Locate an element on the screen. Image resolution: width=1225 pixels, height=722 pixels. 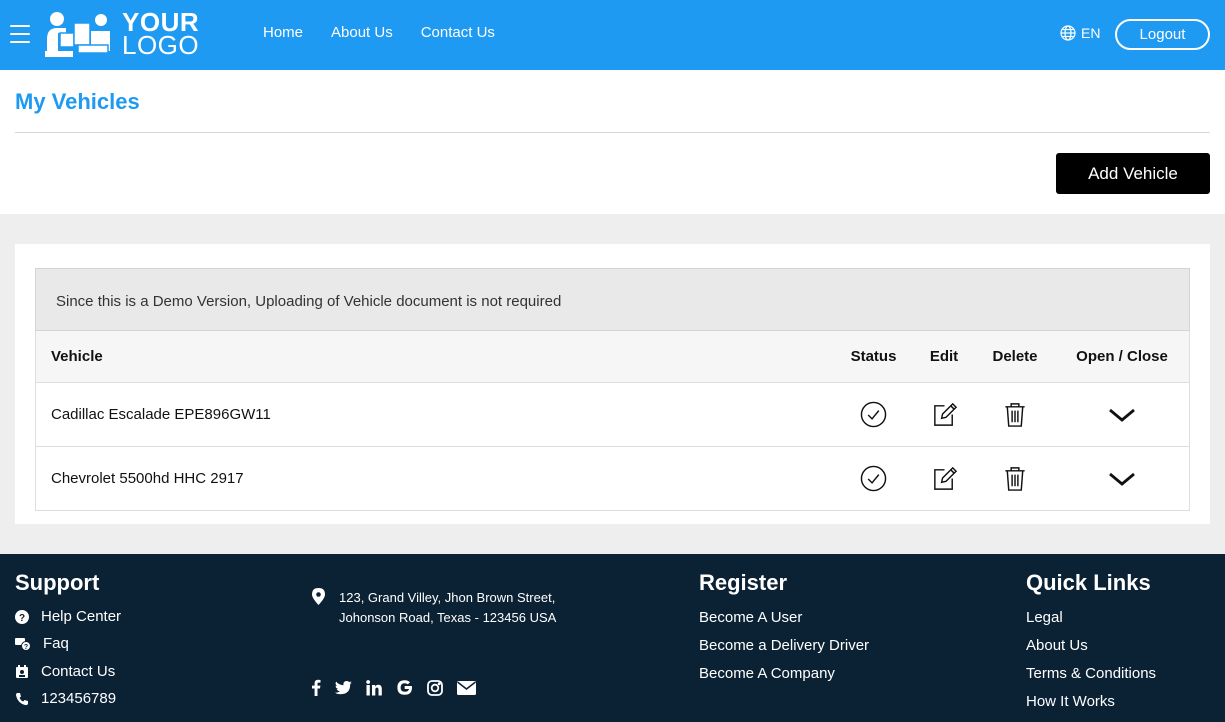
hamburger-menu-icon is located at coordinates (20, 34).